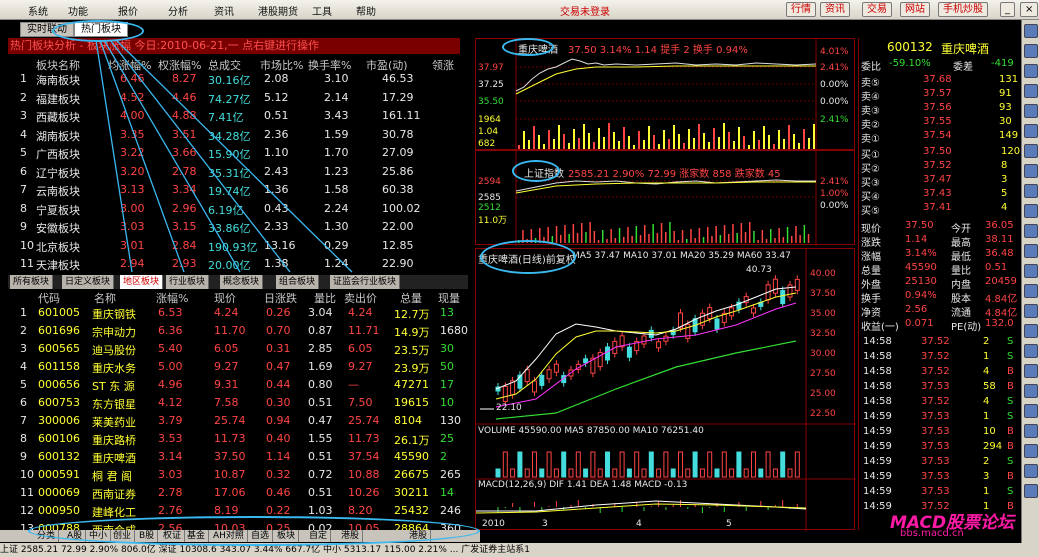  Describe the element at coordinates (443, 456) in the screenshot. I see `stock-current-volume: 2` at that location.